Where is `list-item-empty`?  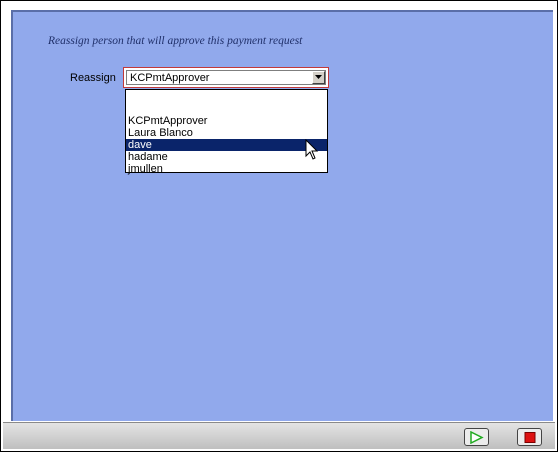 list-item-empty is located at coordinates (226, 97).